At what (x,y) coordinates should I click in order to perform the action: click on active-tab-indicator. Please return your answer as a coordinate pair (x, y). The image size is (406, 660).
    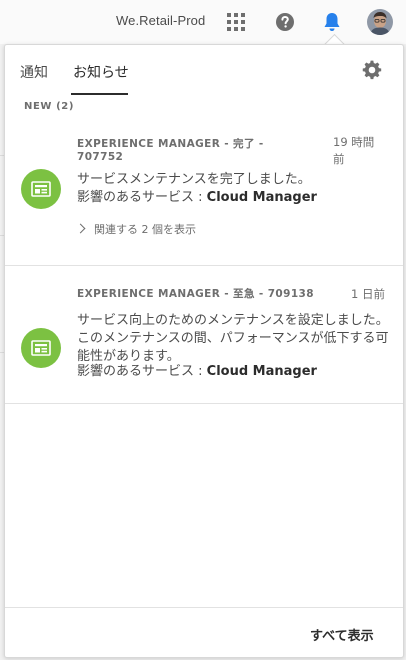
    Looking at the image, I should click on (99, 94).